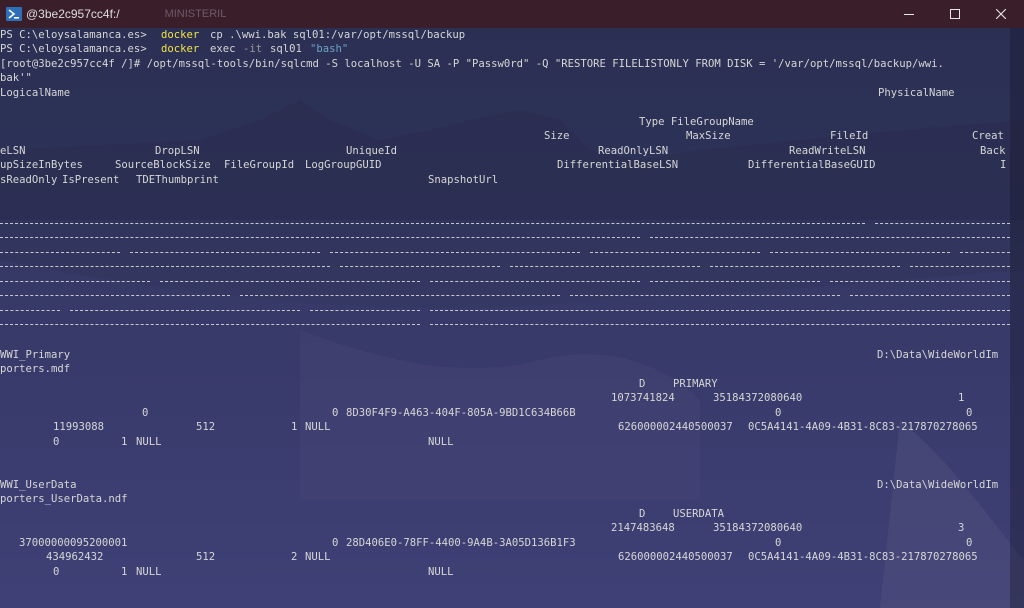 This screenshot has width=1024, height=608. Describe the element at coordinates (708, 136) in the screenshot. I see `header-maxsize: MaxSize` at that location.